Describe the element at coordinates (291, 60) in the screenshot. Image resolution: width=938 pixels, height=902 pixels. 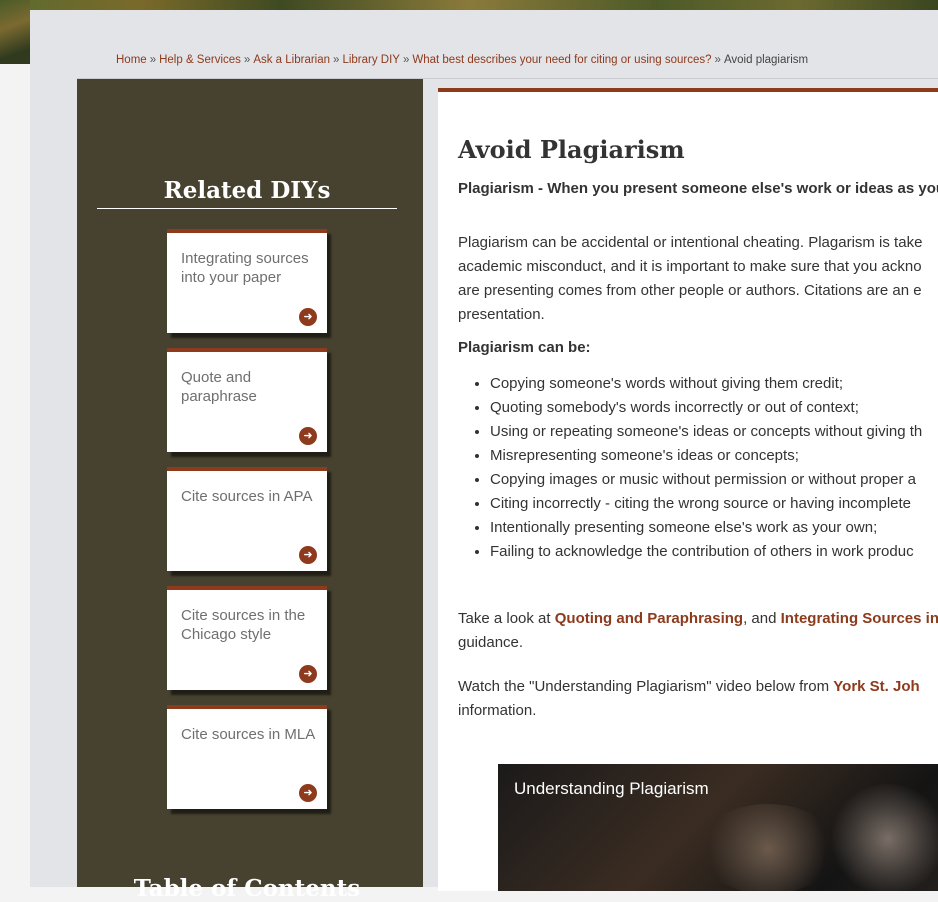
I see `breadcrumb-ask-a-librarian: Ask a Librarian` at that location.